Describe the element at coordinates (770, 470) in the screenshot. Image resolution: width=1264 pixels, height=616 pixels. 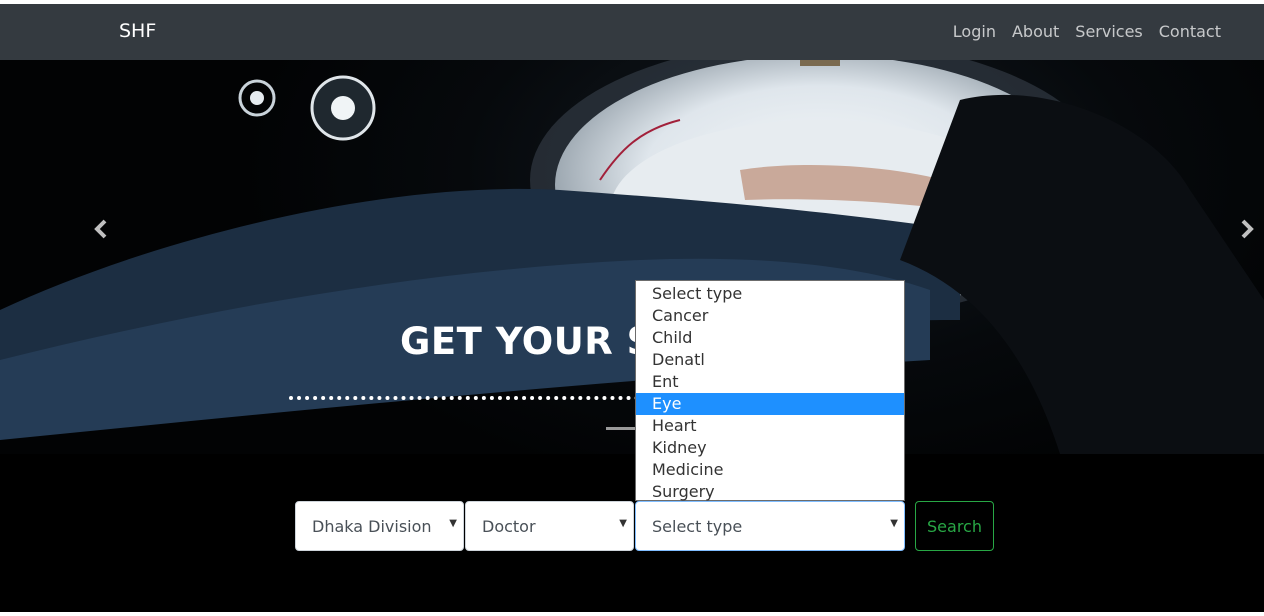
I see `dropdown-option: Medicine` at that location.